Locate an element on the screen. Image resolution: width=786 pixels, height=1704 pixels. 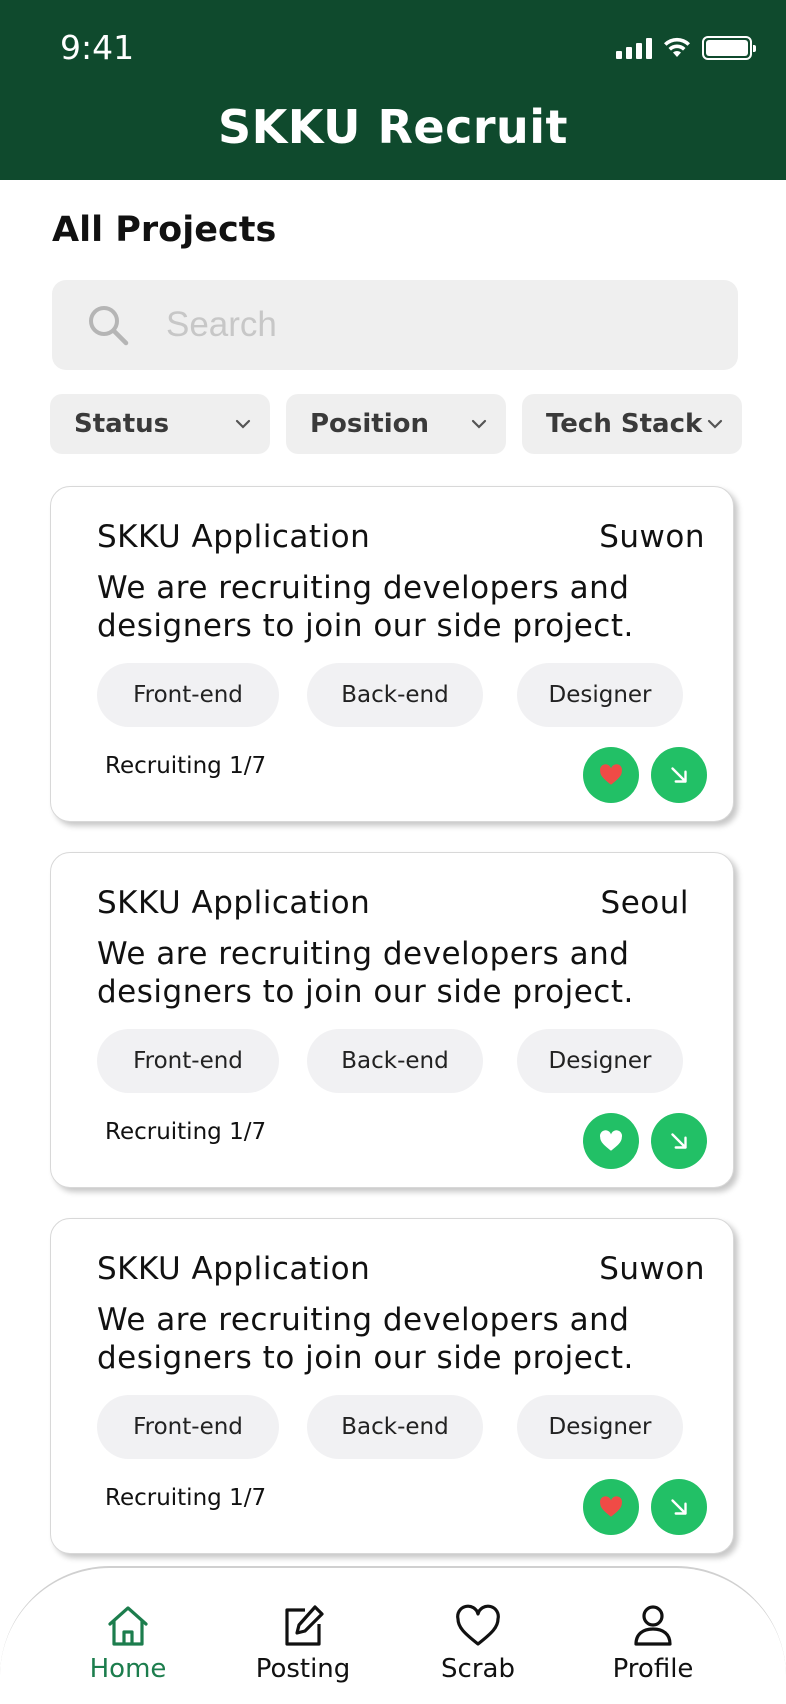
tab-label: Posting is located at coordinates (303, 1669).